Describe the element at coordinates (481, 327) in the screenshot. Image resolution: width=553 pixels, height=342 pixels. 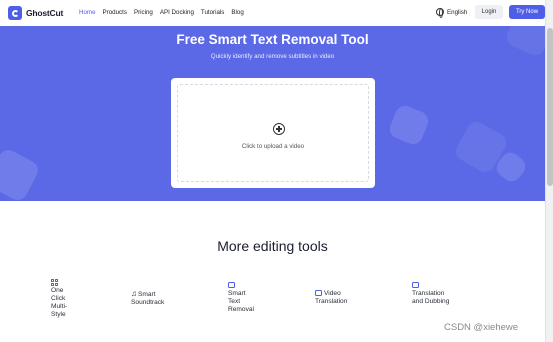
I see `watermark: CSDN @xiehewe` at that location.